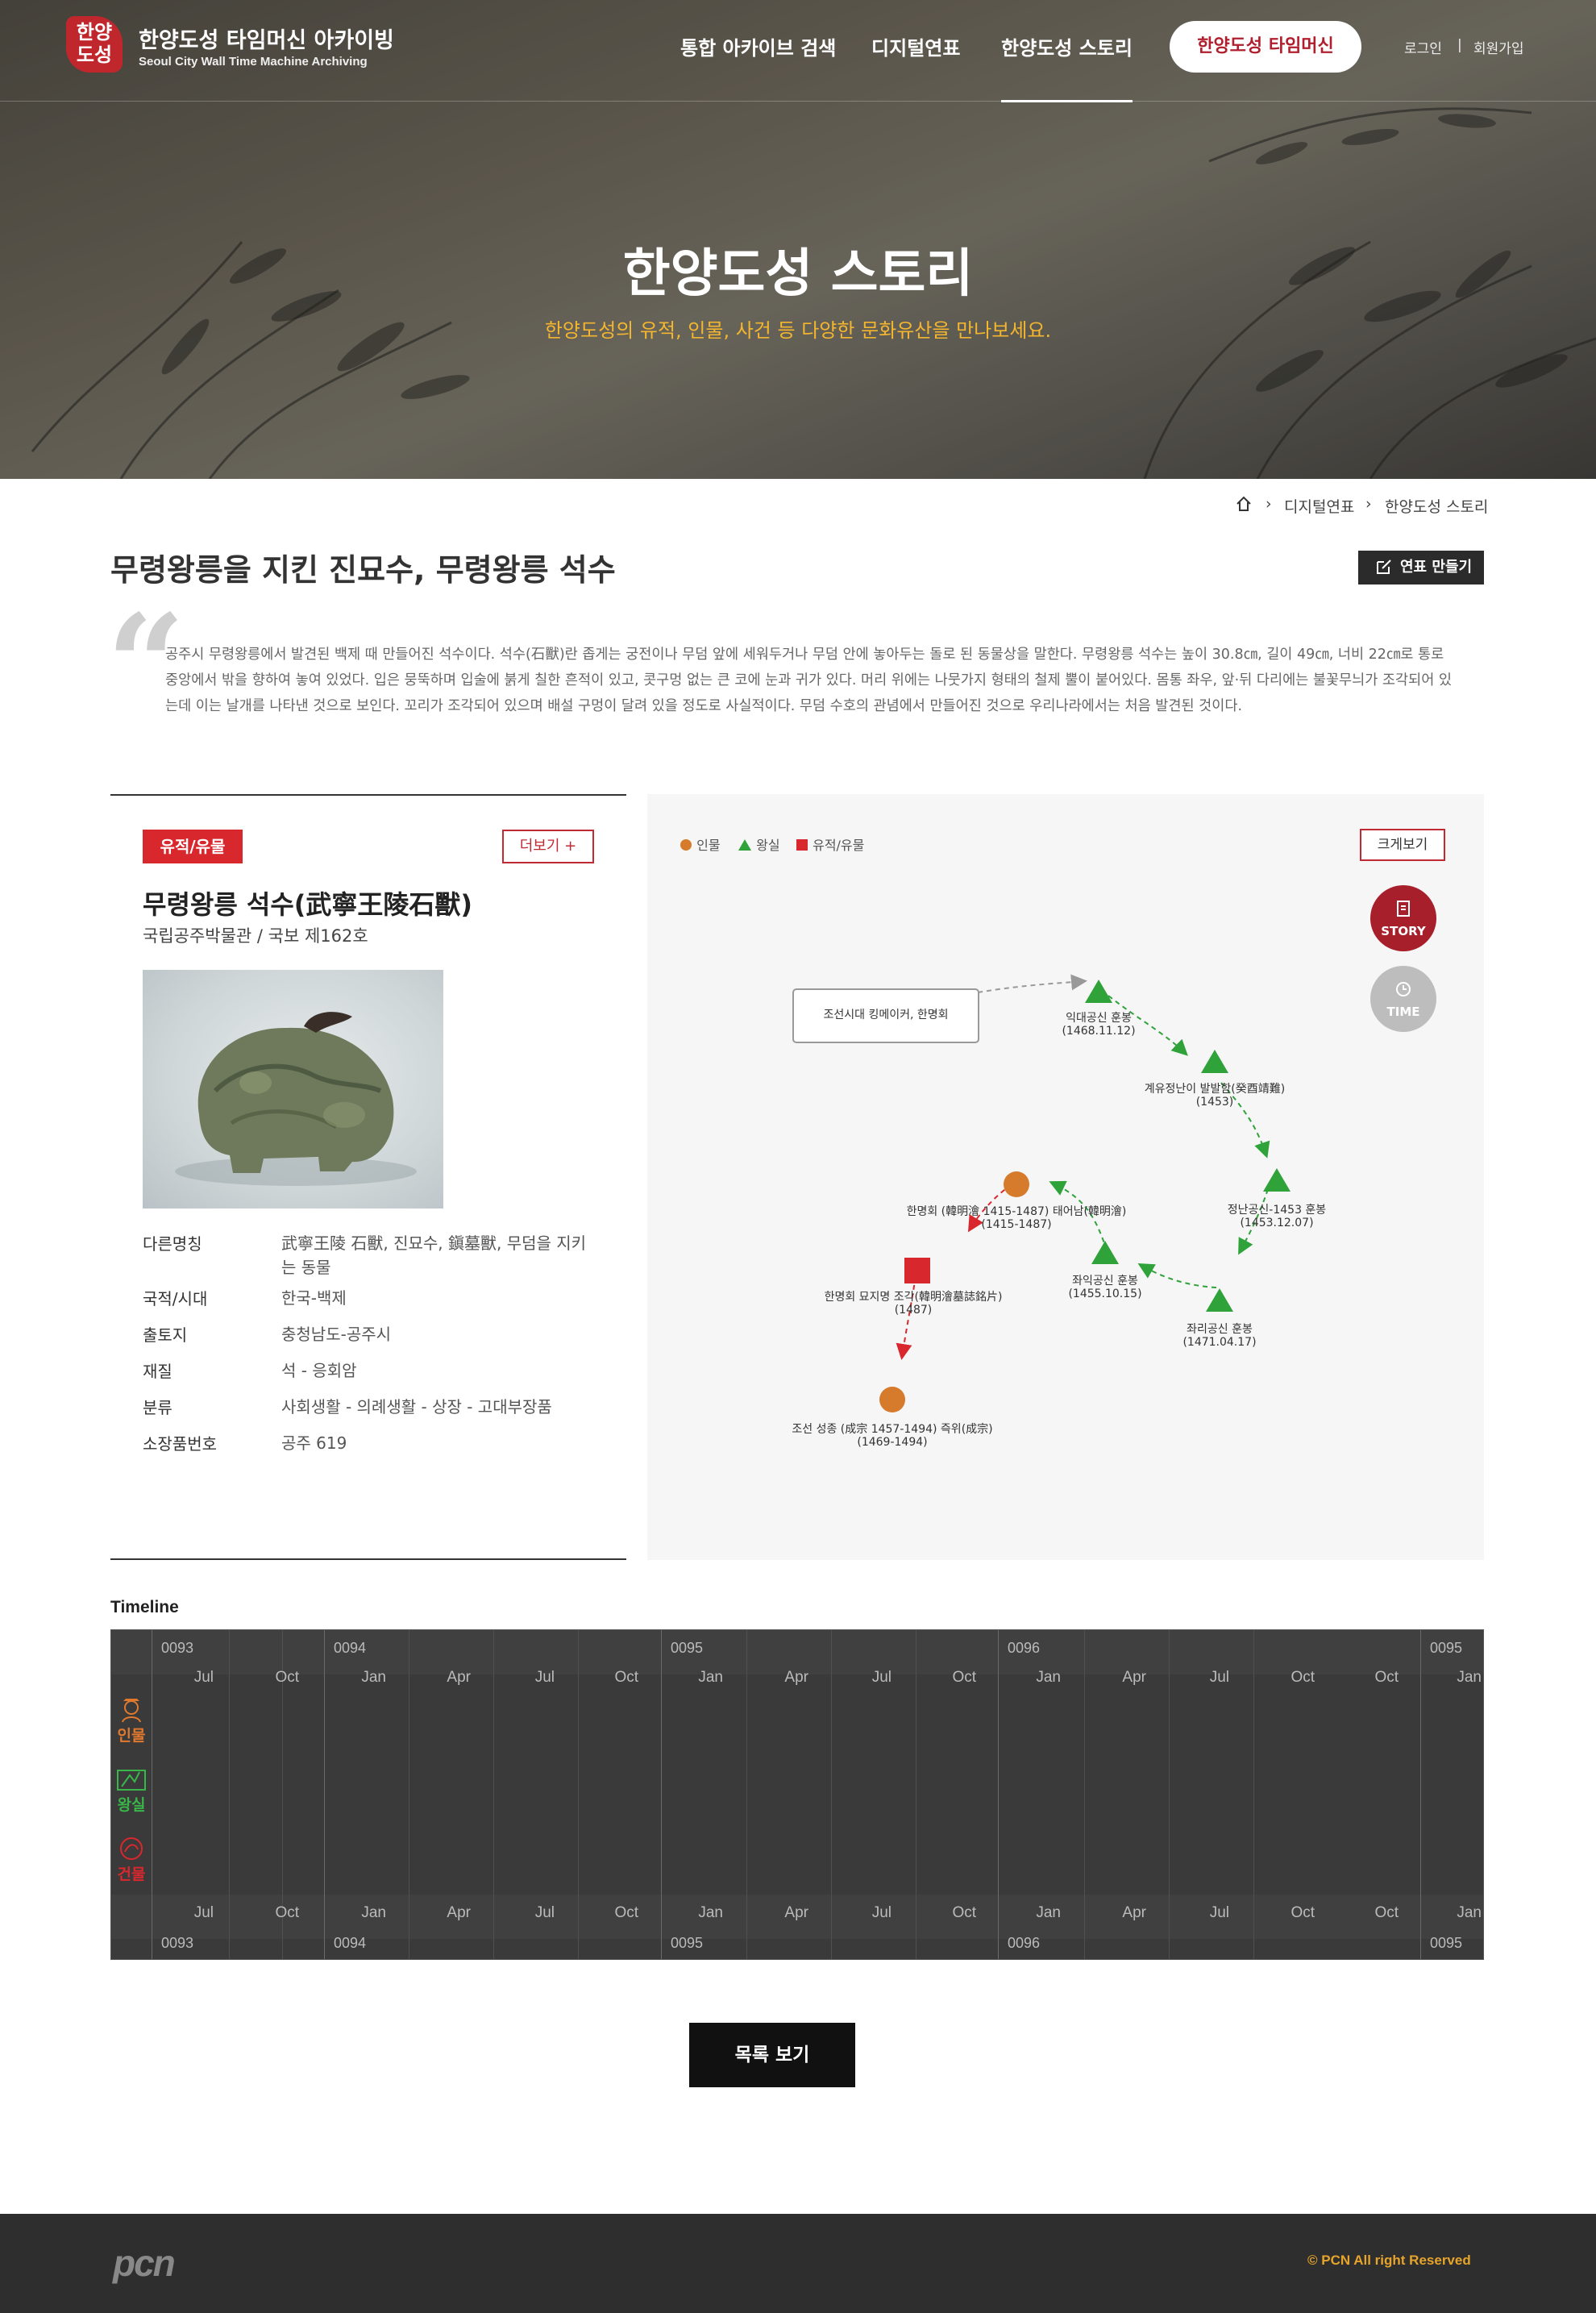 This screenshot has width=1596, height=2313. Describe the element at coordinates (336, 1334) in the screenshot. I see `prop-value: 충청남도-공주시` at that location.